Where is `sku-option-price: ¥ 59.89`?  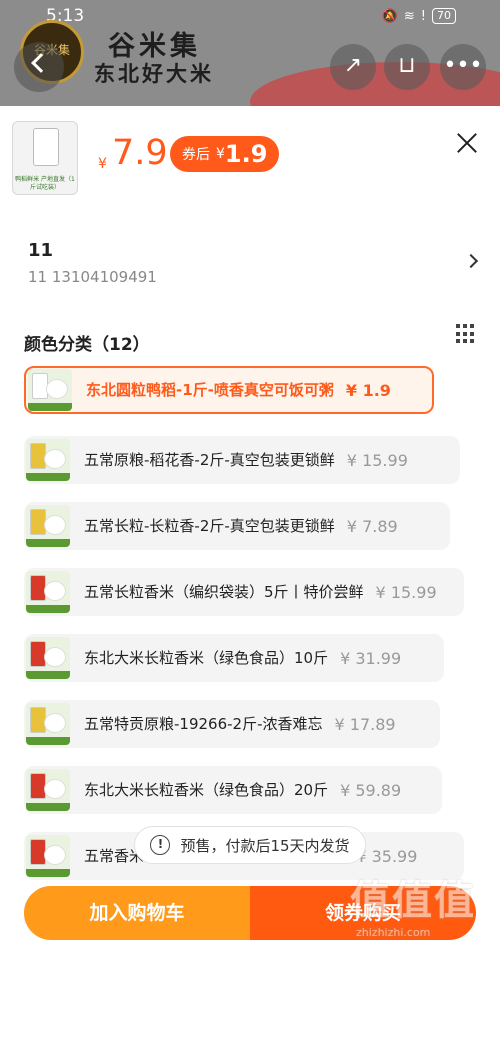
sku-option-price: ¥ 59.89 is located at coordinates (371, 790).